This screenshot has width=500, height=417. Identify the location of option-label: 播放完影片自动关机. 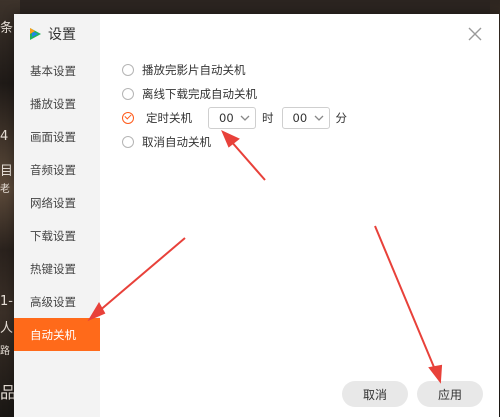
(194, 70).